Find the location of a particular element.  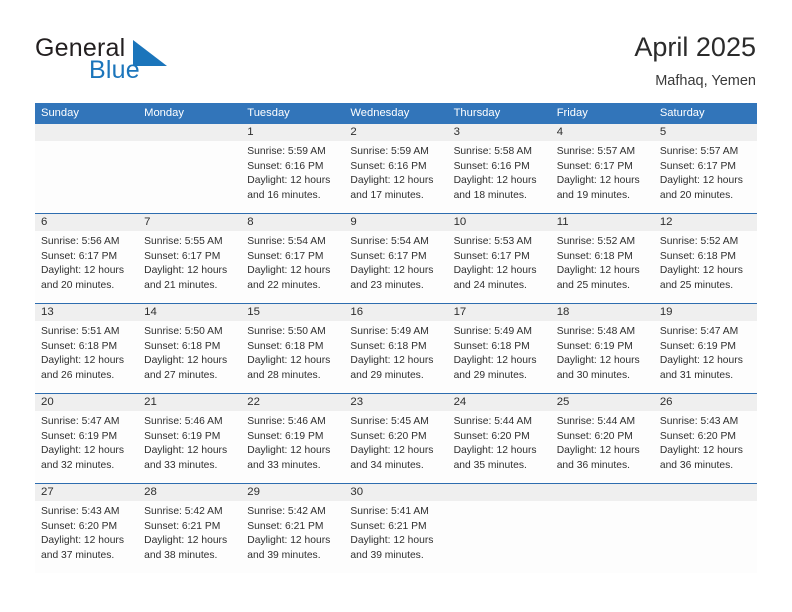

sunrise-text: Sunrise: 5:42 AM is located at coordinates (286, 511).